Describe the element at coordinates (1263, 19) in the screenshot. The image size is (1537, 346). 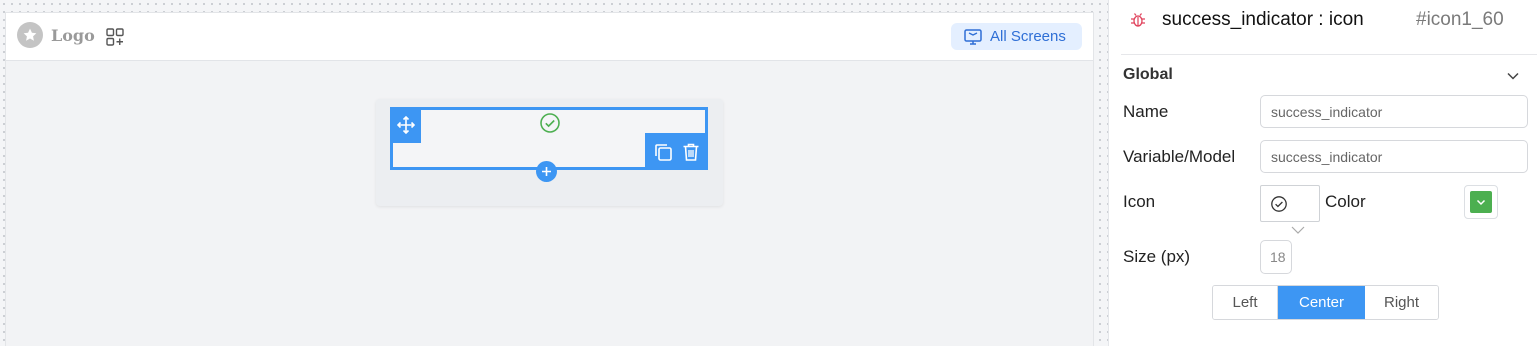
I see `component-name: success_indicator : icon` at that location.